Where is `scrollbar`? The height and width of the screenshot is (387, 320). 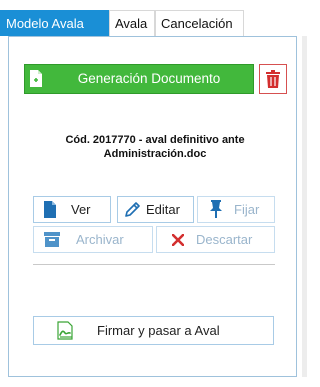 scrollbar is located at coordinates (304, 206).